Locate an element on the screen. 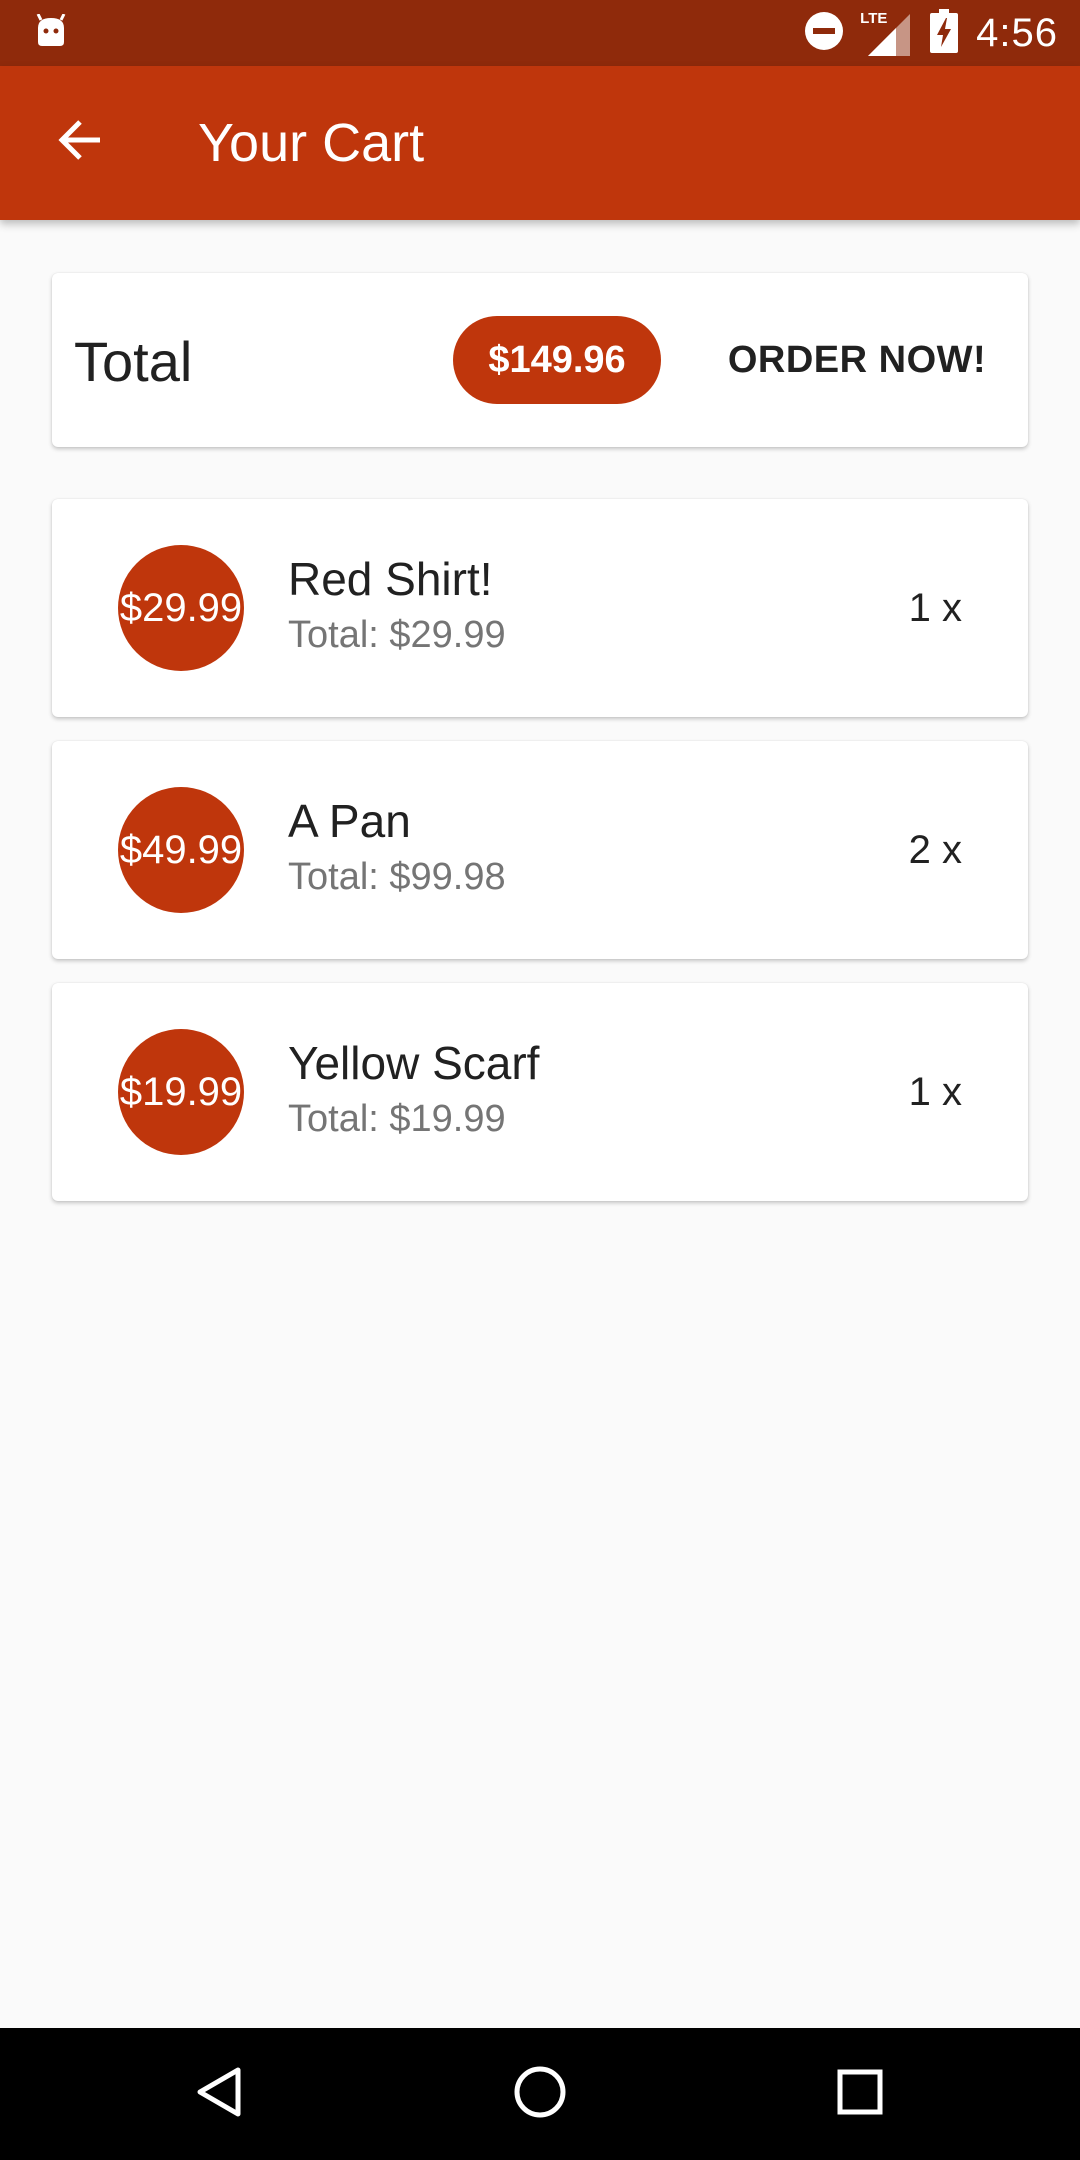 The image size is (1080, 2160). item-name: Yellow Scarf is located at coordinates (414, 1063).